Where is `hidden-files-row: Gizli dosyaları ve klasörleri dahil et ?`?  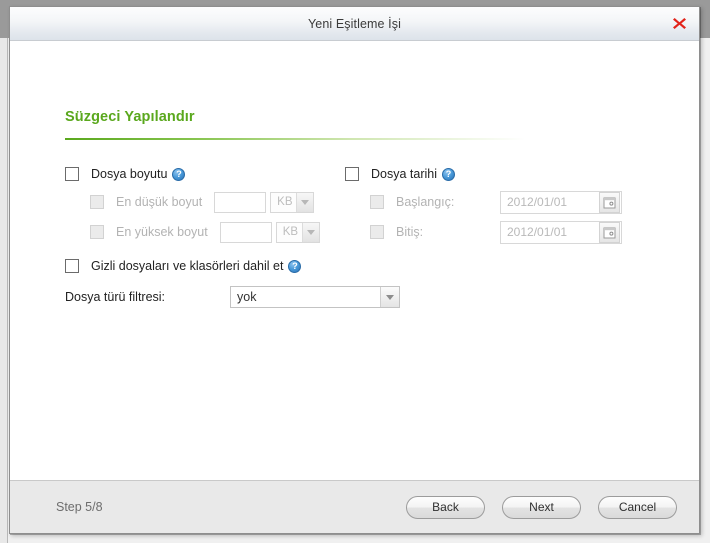 hidden-files-row: Gizli dosyaları ve klasörleri dahil et ? is located at coordinates (365, 266).